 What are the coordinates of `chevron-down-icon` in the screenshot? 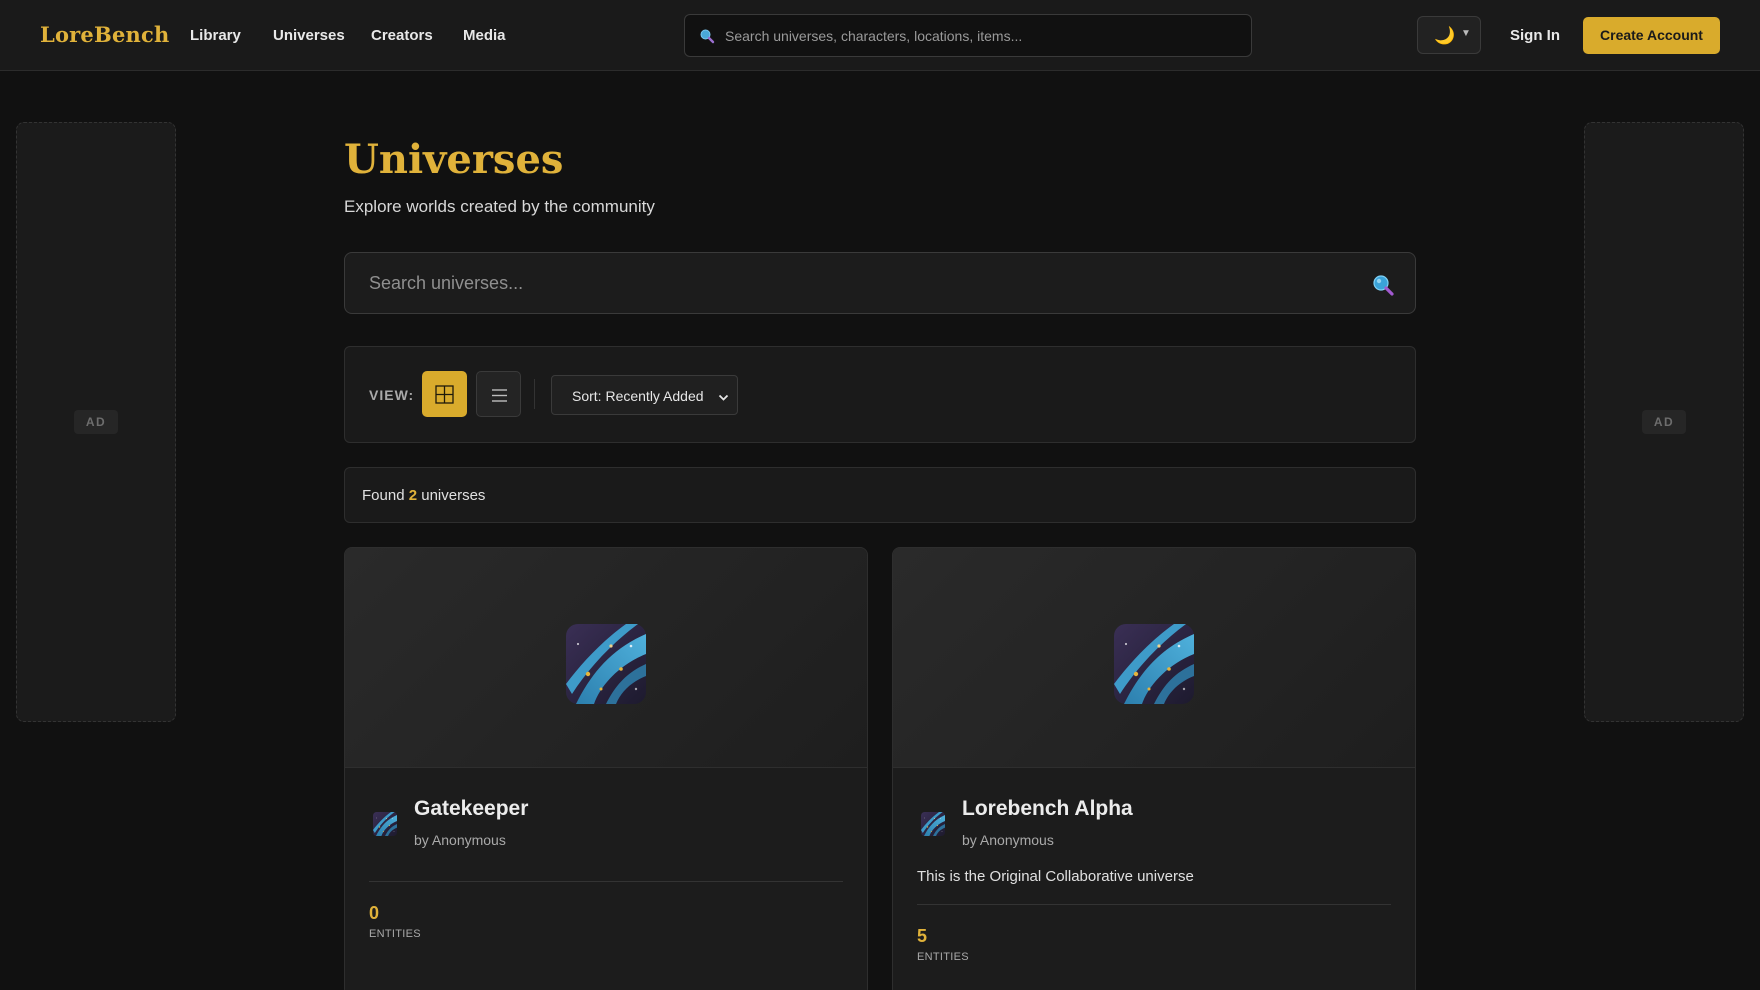 It's located at (723, 399).